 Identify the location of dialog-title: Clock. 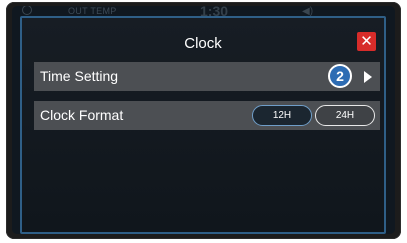
(203, 43).